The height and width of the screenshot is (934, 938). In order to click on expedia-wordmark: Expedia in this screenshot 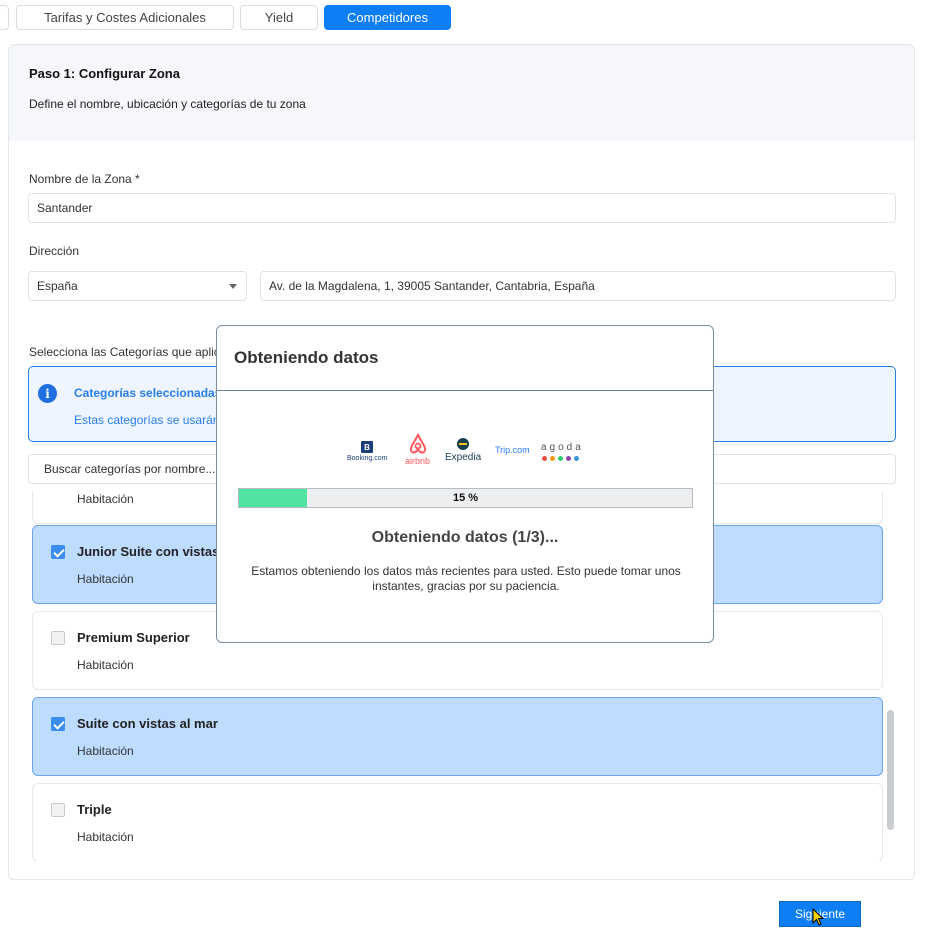, I will do `click(463, 457)`.